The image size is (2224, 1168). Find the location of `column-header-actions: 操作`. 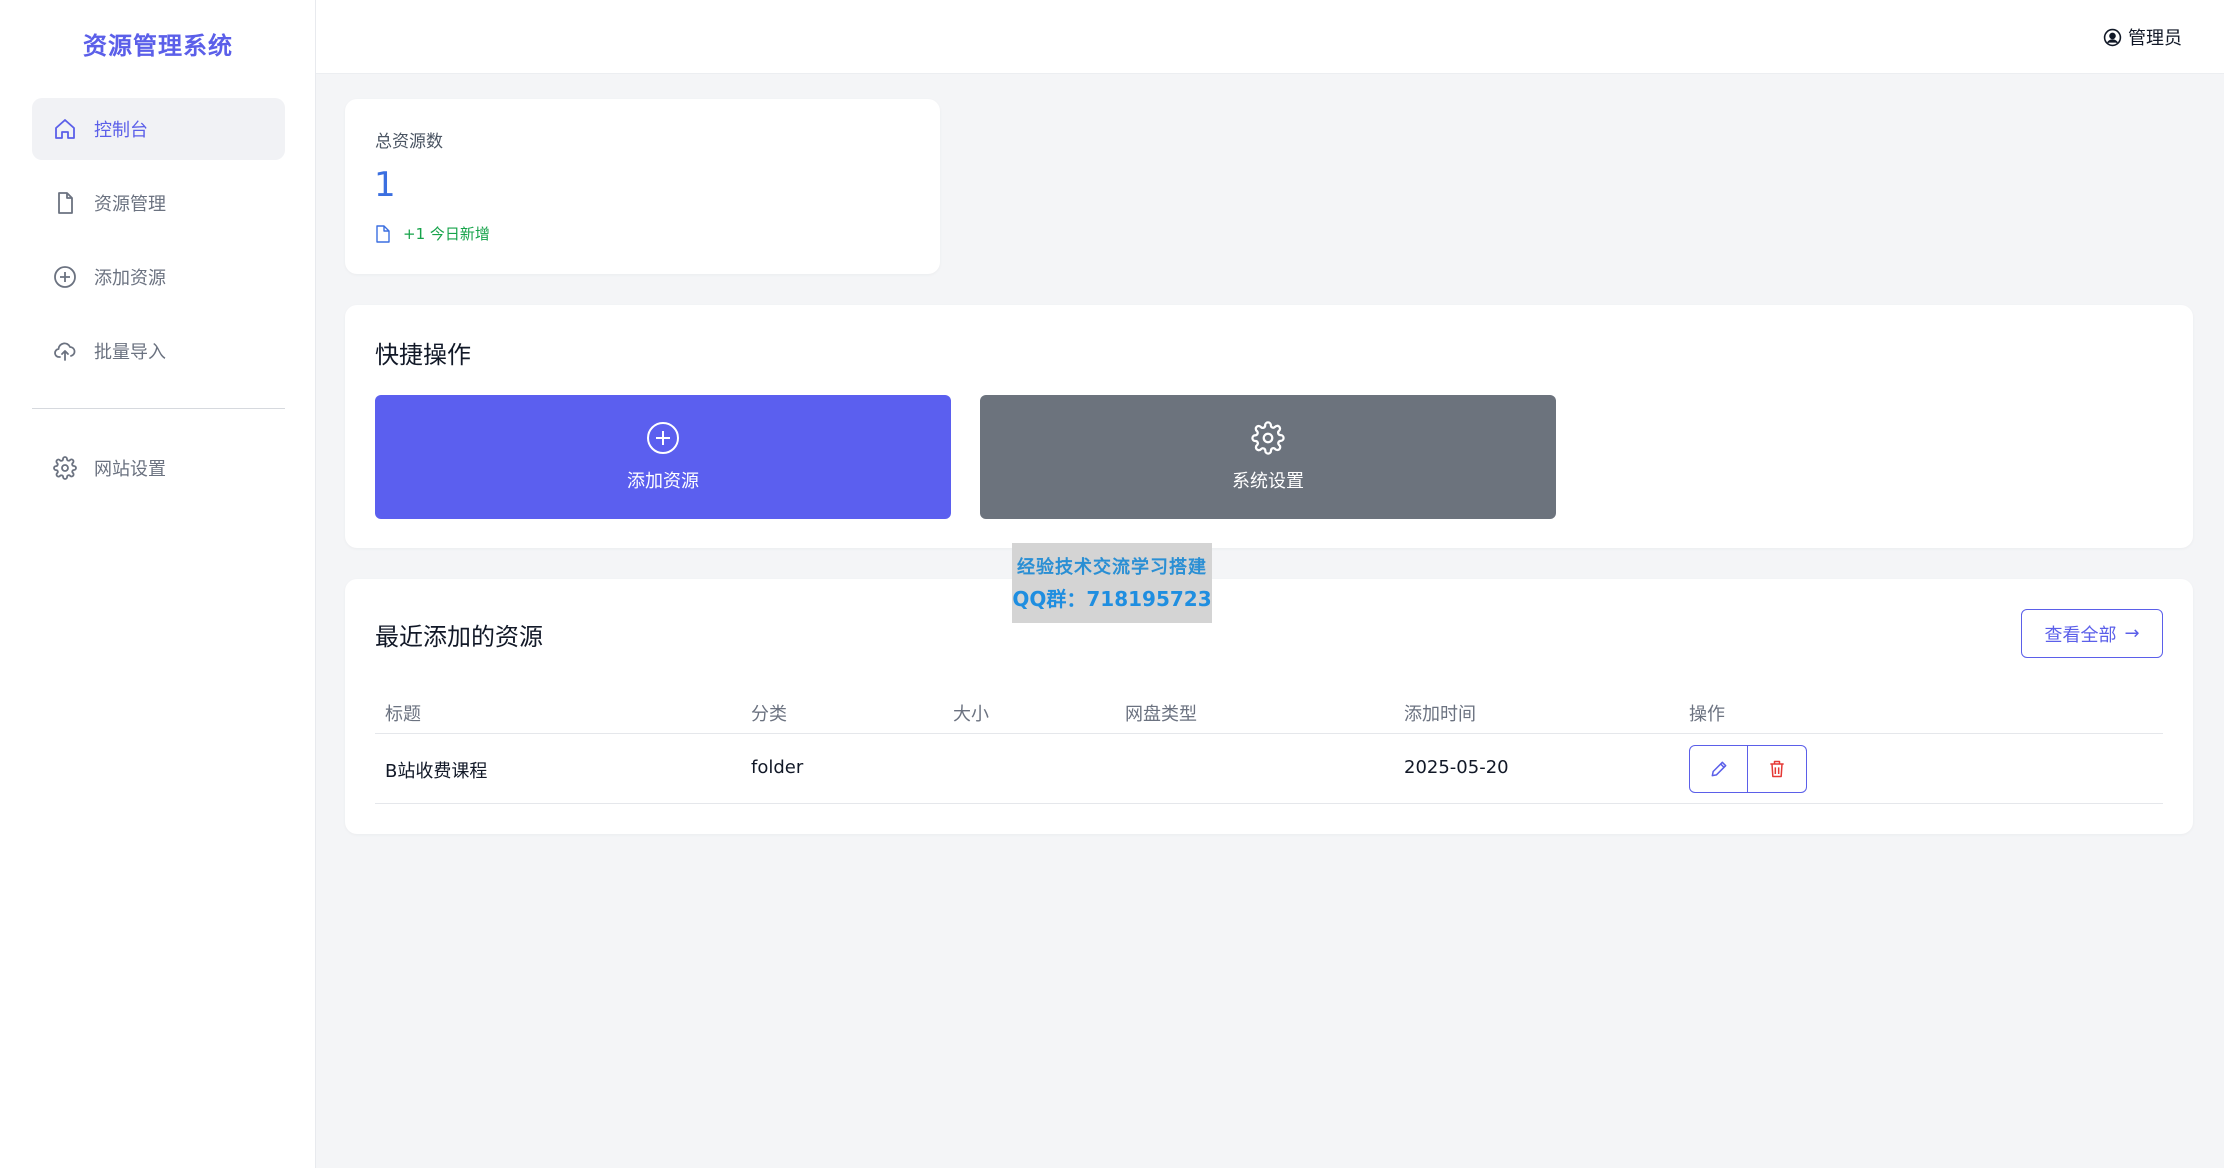

column-header-actions: 操作 is located at coordinates (1707, 714).